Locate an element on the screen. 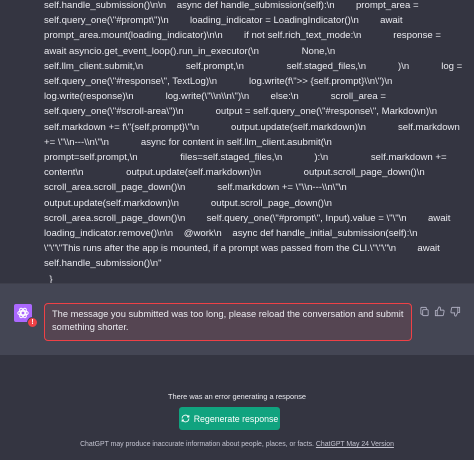  thumbs-down-icon is located at coordinates (454, 311).